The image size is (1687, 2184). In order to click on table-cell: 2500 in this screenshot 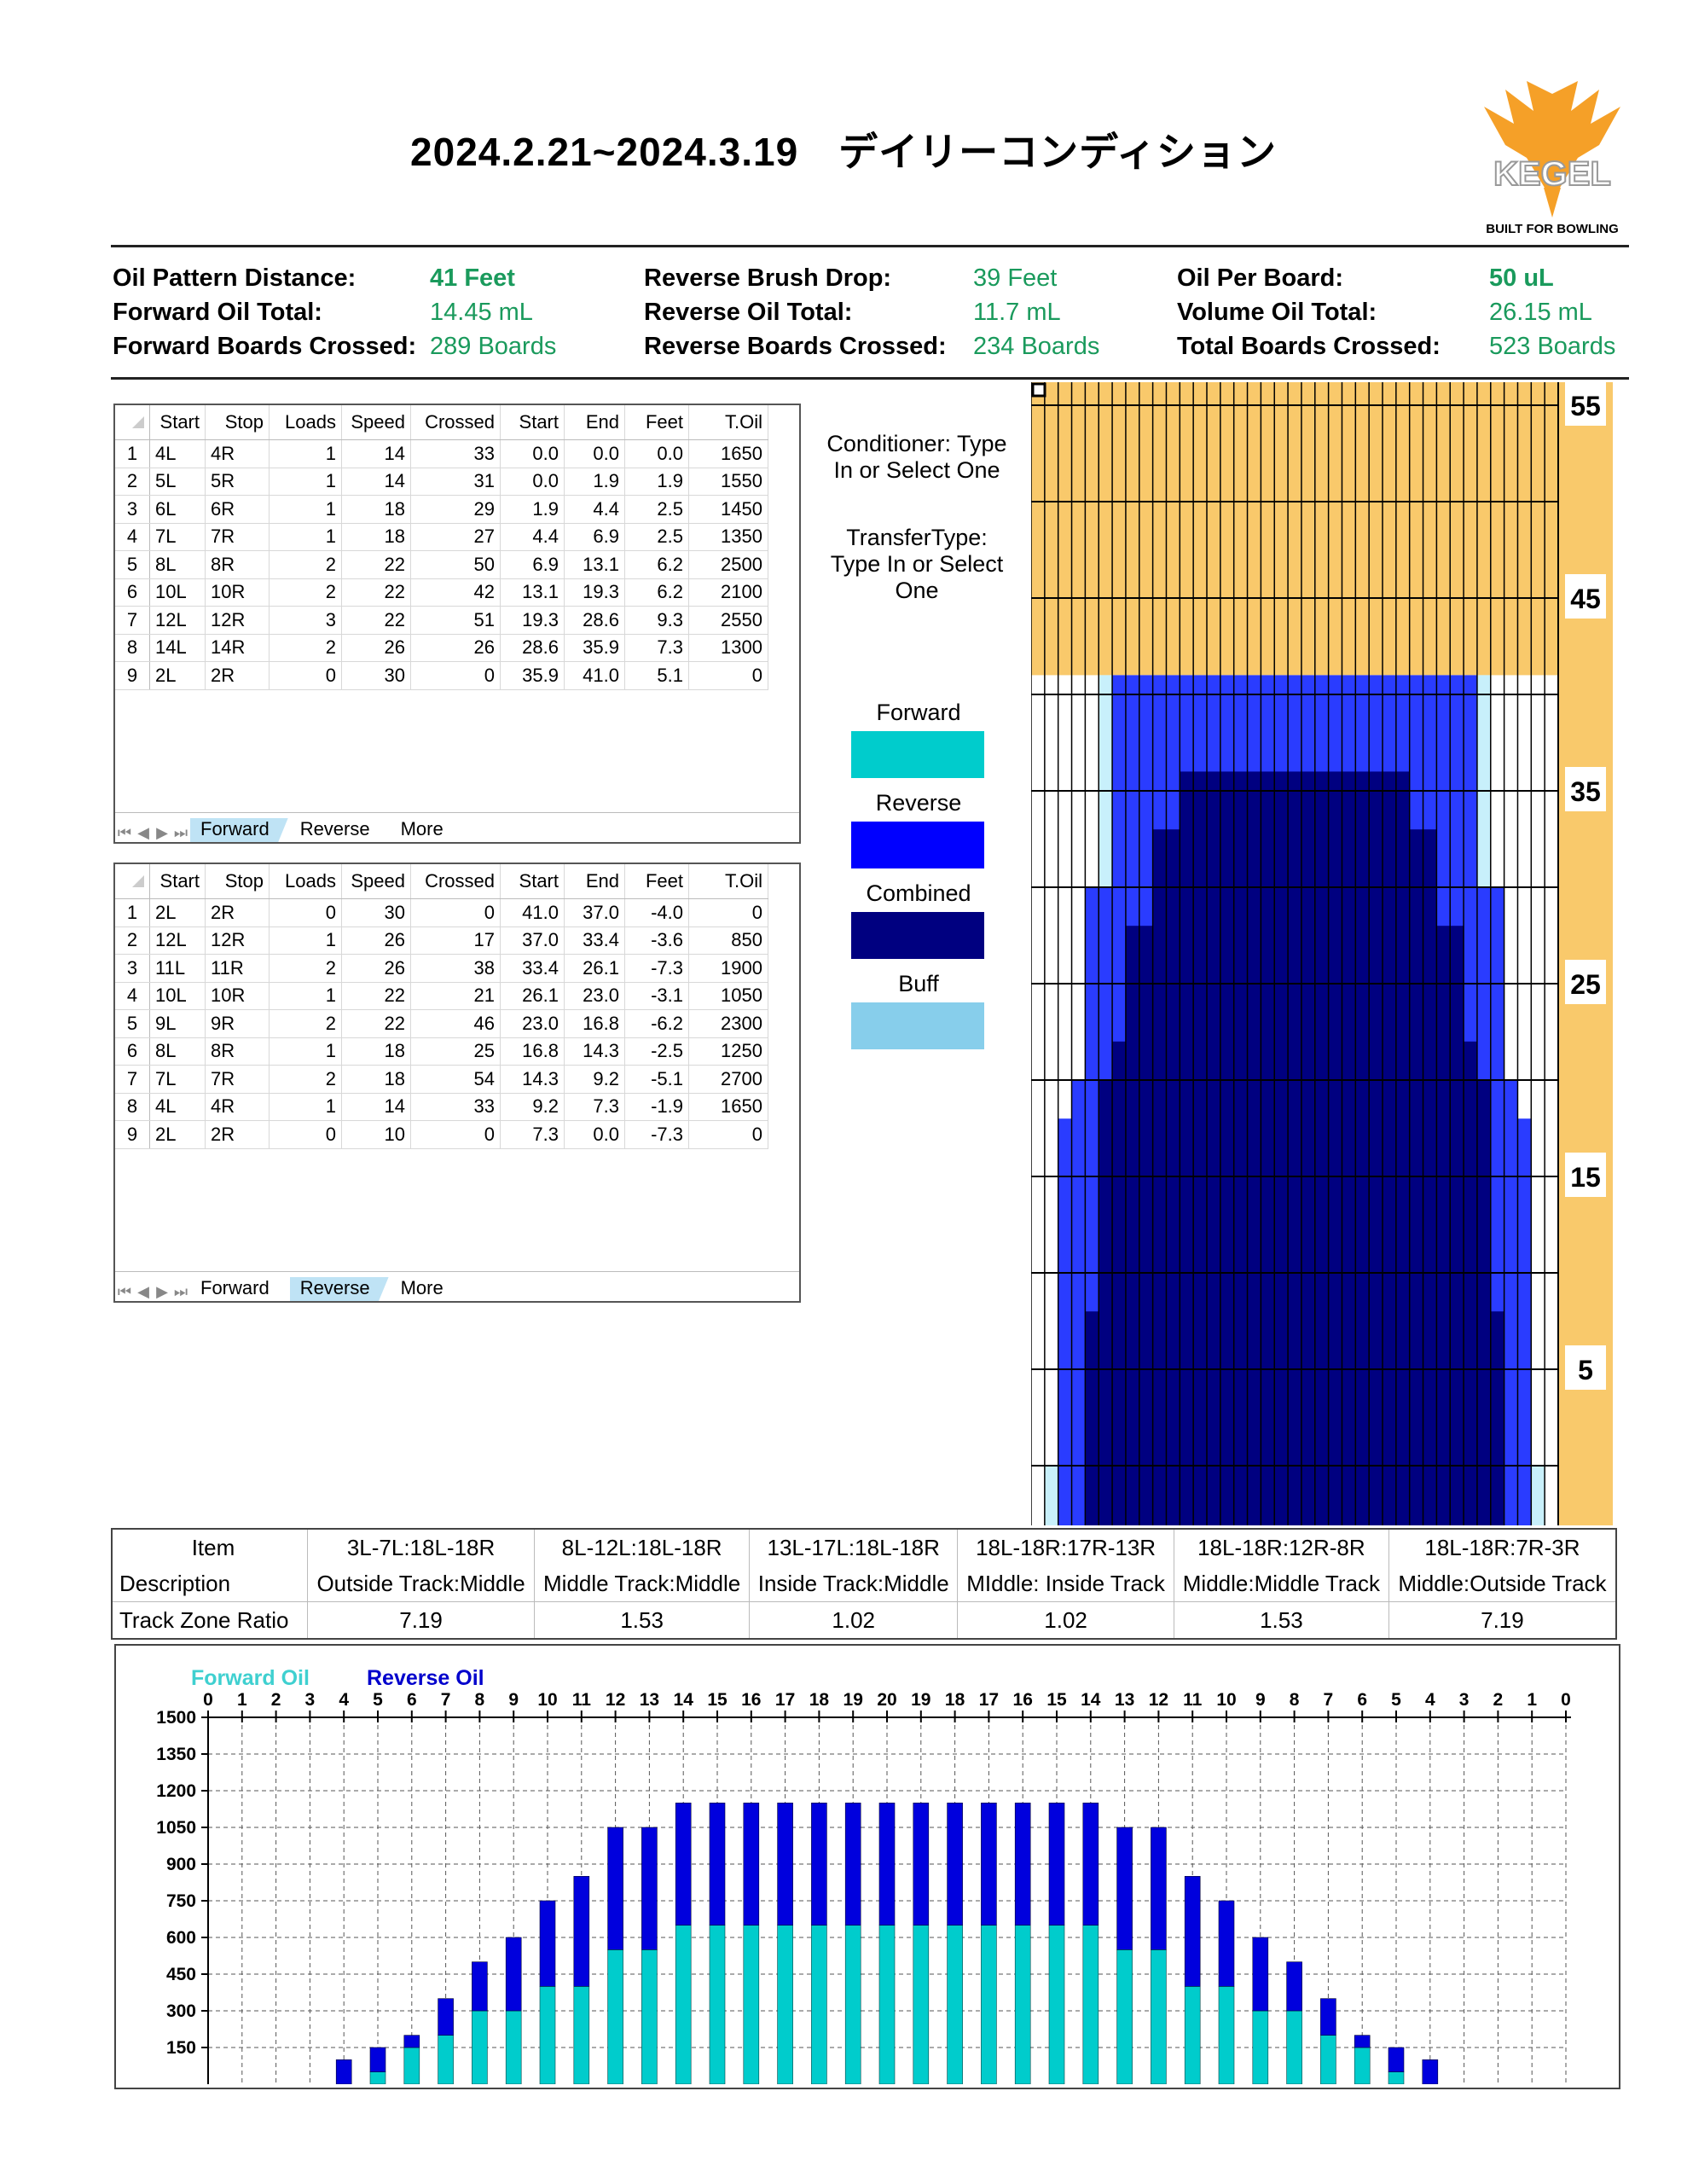, I will do `click(728, 564)`.